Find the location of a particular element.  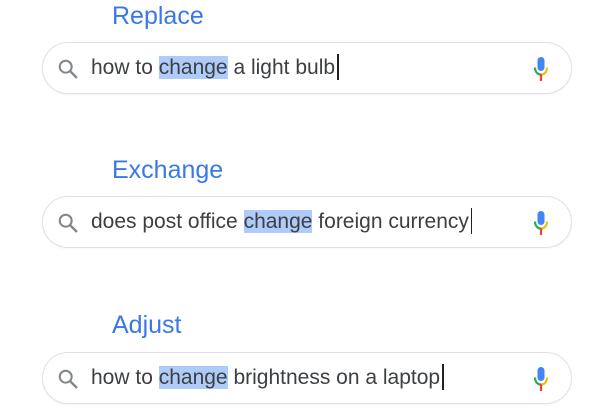

search-input: how to change a light bulb is located at coordinates (215, 68).